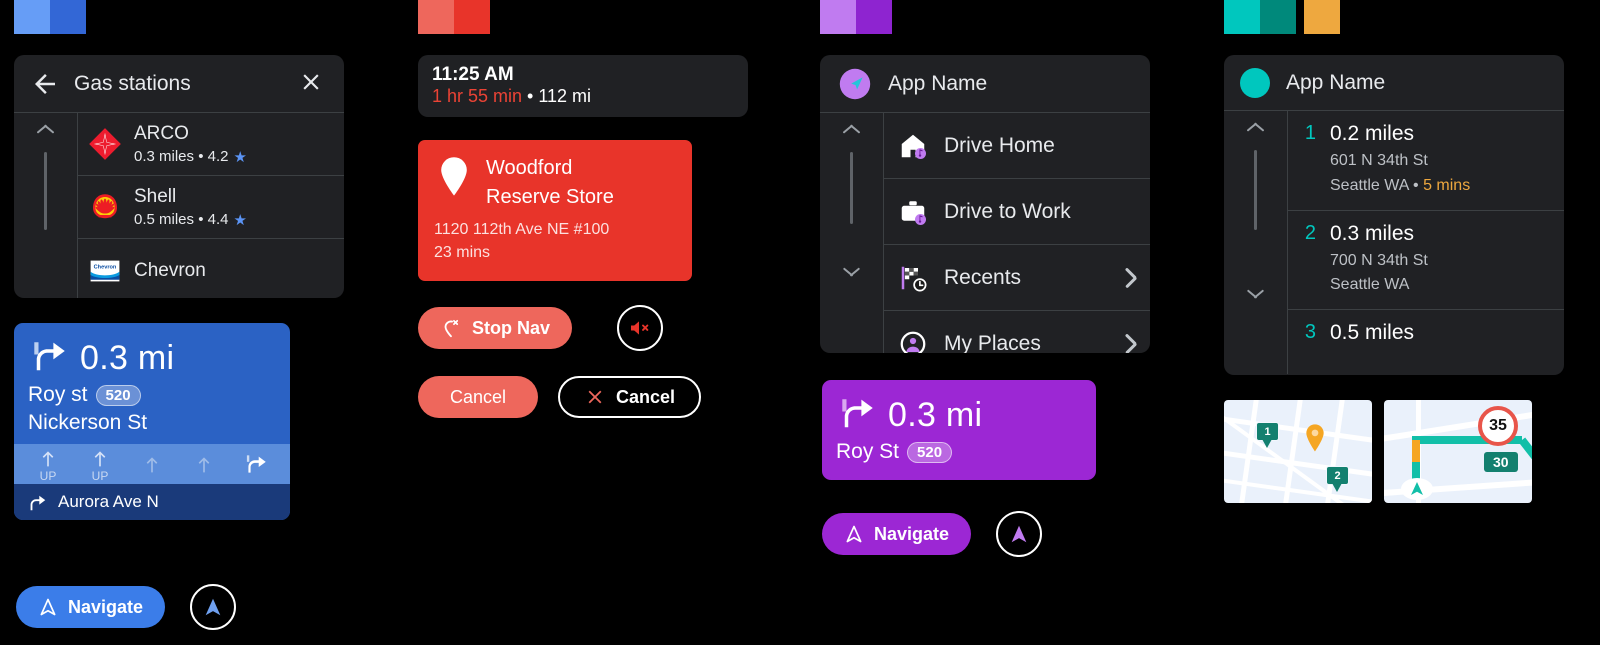  I want to click on volume-mute-icon, so click(640, 328).